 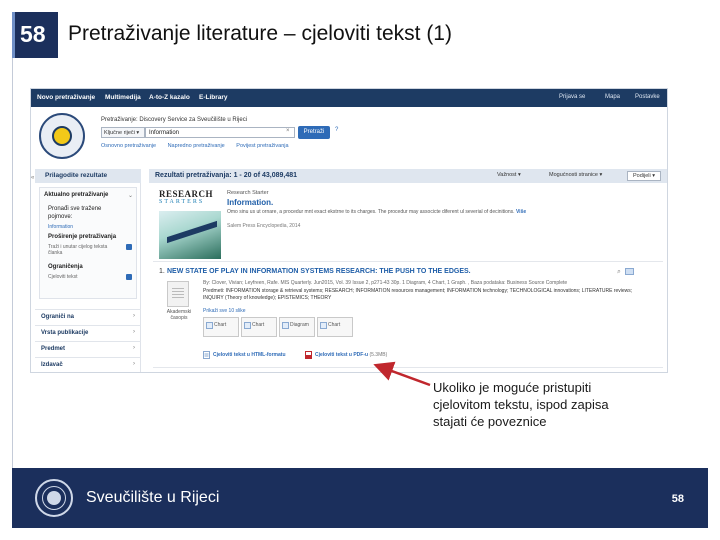 I want to click on search-term-link: Information, so click(x=60, y=227).